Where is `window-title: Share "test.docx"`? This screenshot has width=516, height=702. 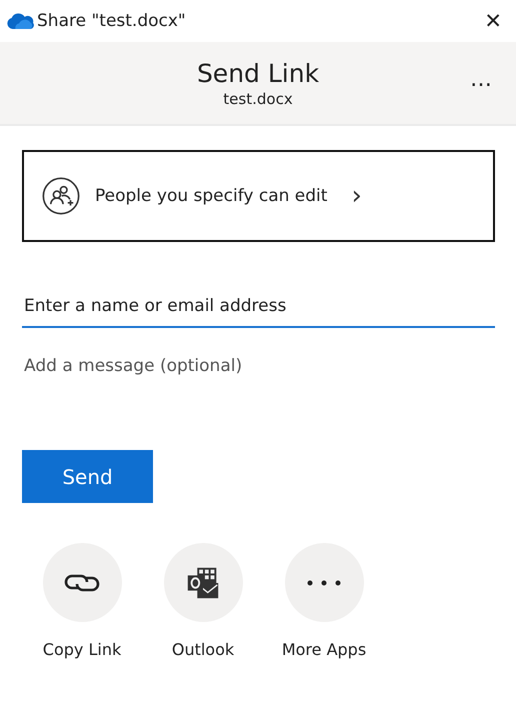
window-title: Share "test.docx" is located at coordinates (112, 21).